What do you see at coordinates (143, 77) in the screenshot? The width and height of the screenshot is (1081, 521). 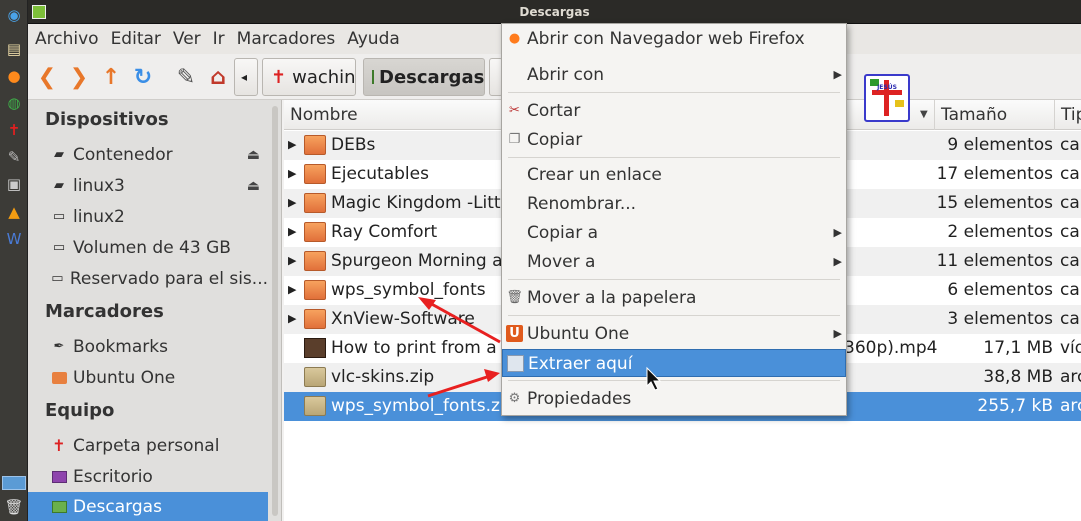 I see `reload-icon: ↻` at bounding box center [143, 77].